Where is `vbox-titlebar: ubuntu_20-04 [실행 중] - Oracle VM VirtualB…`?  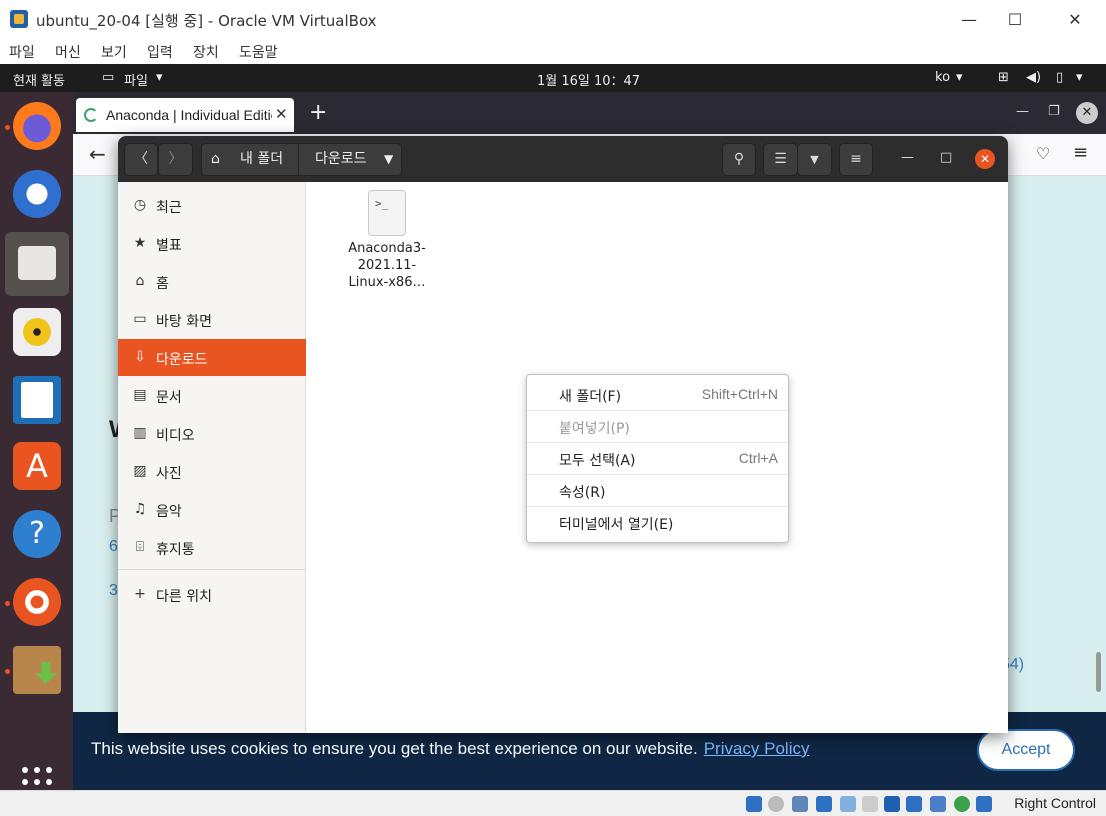
vbox-titlebar: ubuntu_20-04 [실행 중] - Oracle VM VirtualB… is located at coordinates (553, 19).